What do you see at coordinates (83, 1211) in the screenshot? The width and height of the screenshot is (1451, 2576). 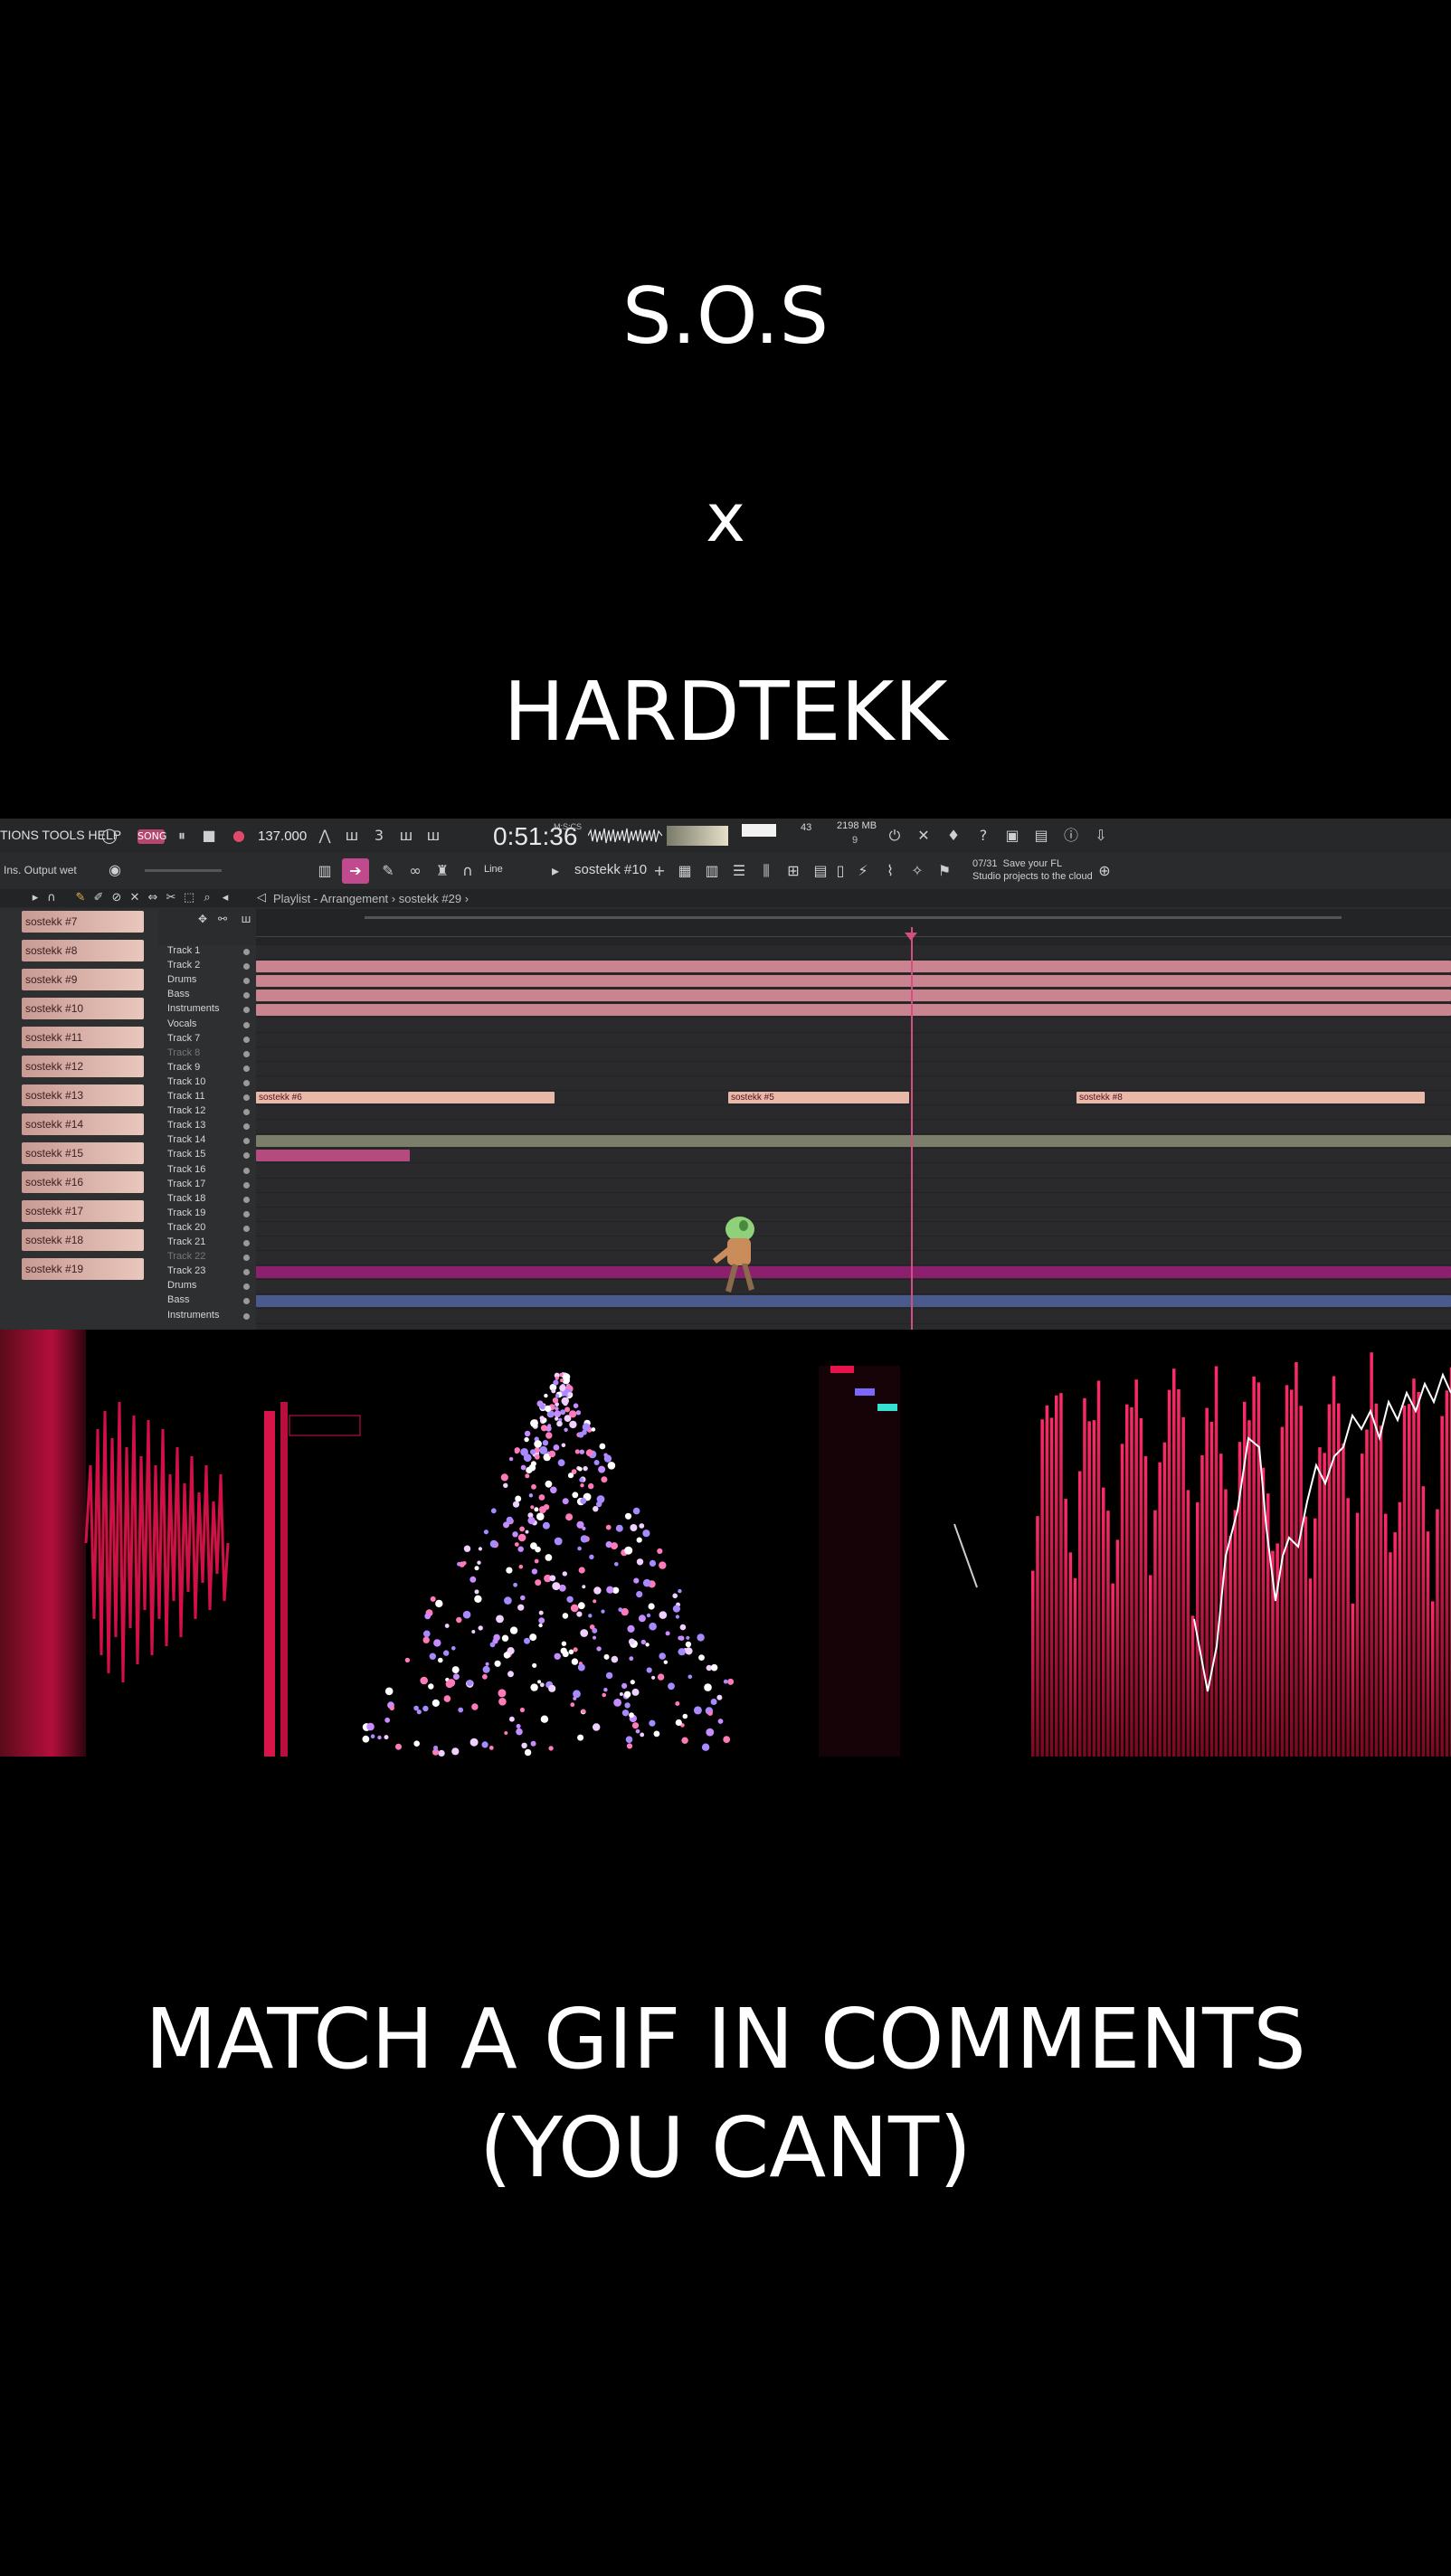 I see `rack-channel: sostekk #17` at bounding box center [83, 1211].